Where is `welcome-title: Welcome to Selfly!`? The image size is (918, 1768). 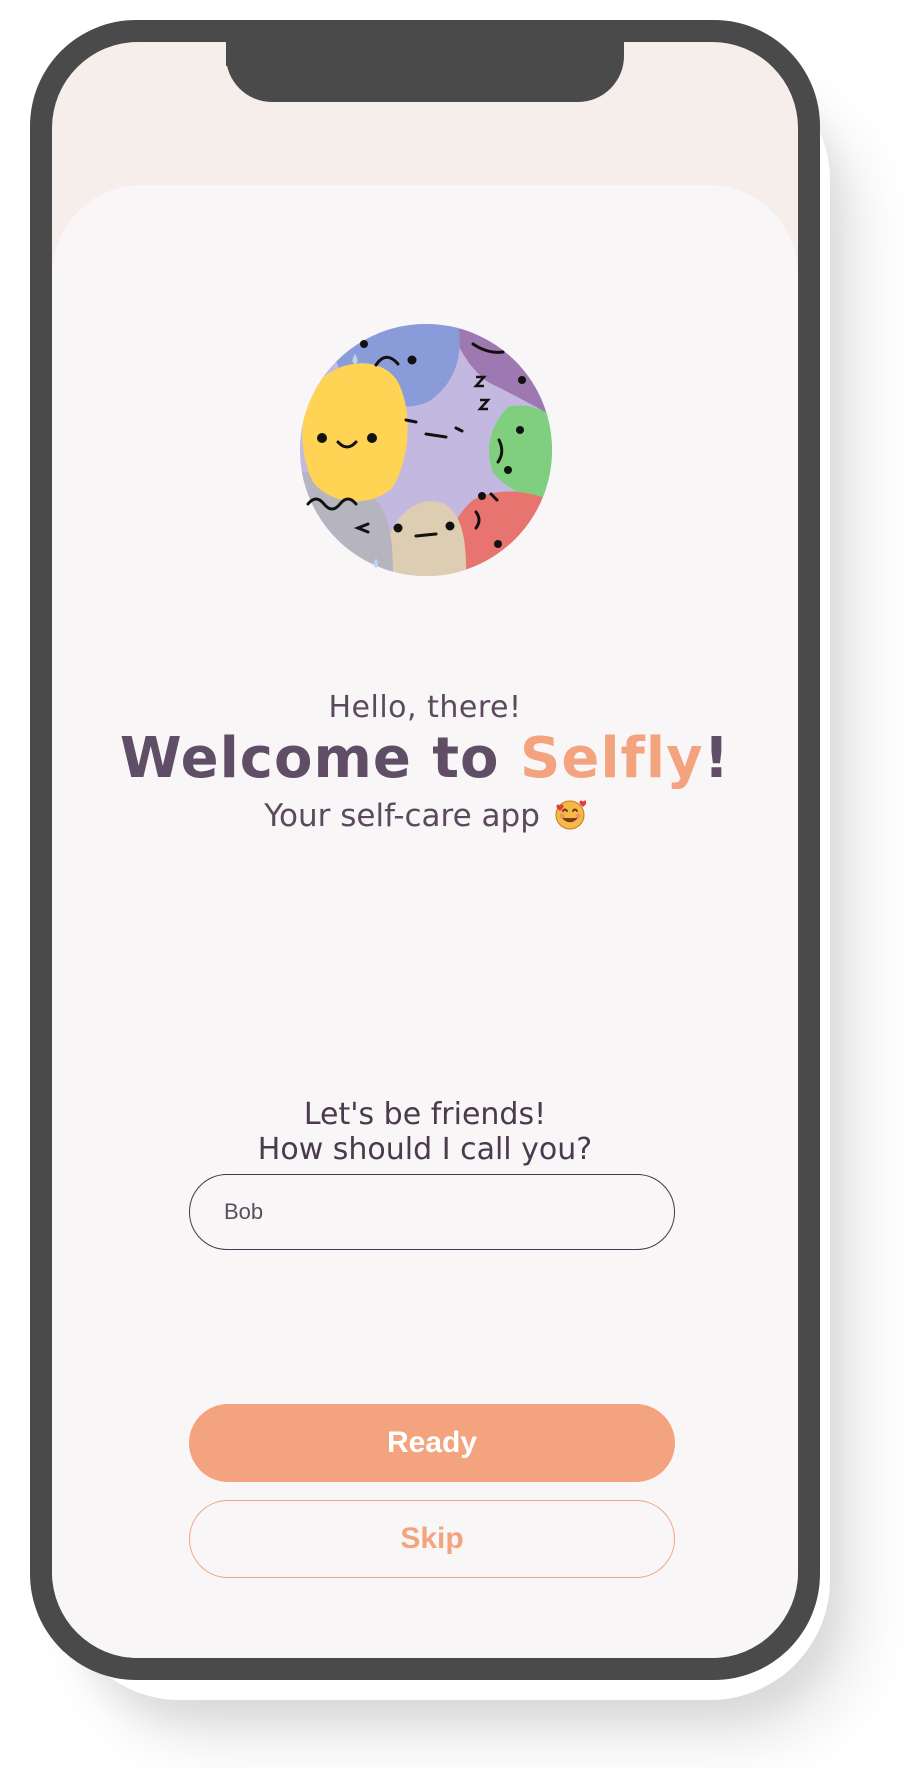 welcome-title: Welcome to Selfly! is located at coordinates (425, 758).